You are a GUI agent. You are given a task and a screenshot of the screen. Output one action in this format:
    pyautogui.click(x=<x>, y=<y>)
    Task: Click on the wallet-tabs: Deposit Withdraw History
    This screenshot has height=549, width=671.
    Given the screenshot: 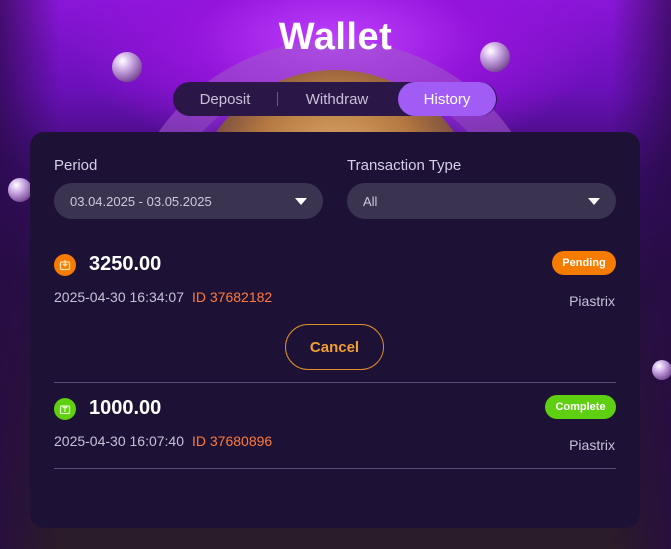 What is the action you would take?
    pyautogui.click(x=335, y=99)
    